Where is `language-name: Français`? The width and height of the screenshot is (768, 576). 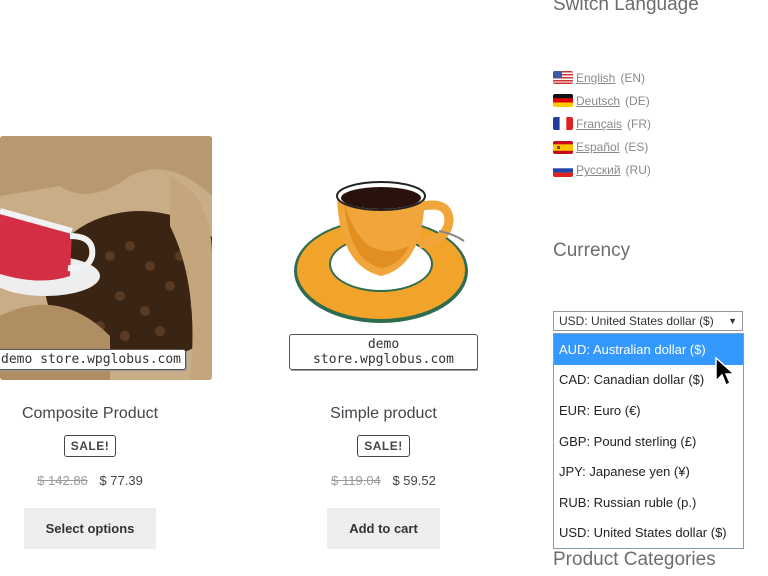 language-name: Français is located at coordinates (599, 124).